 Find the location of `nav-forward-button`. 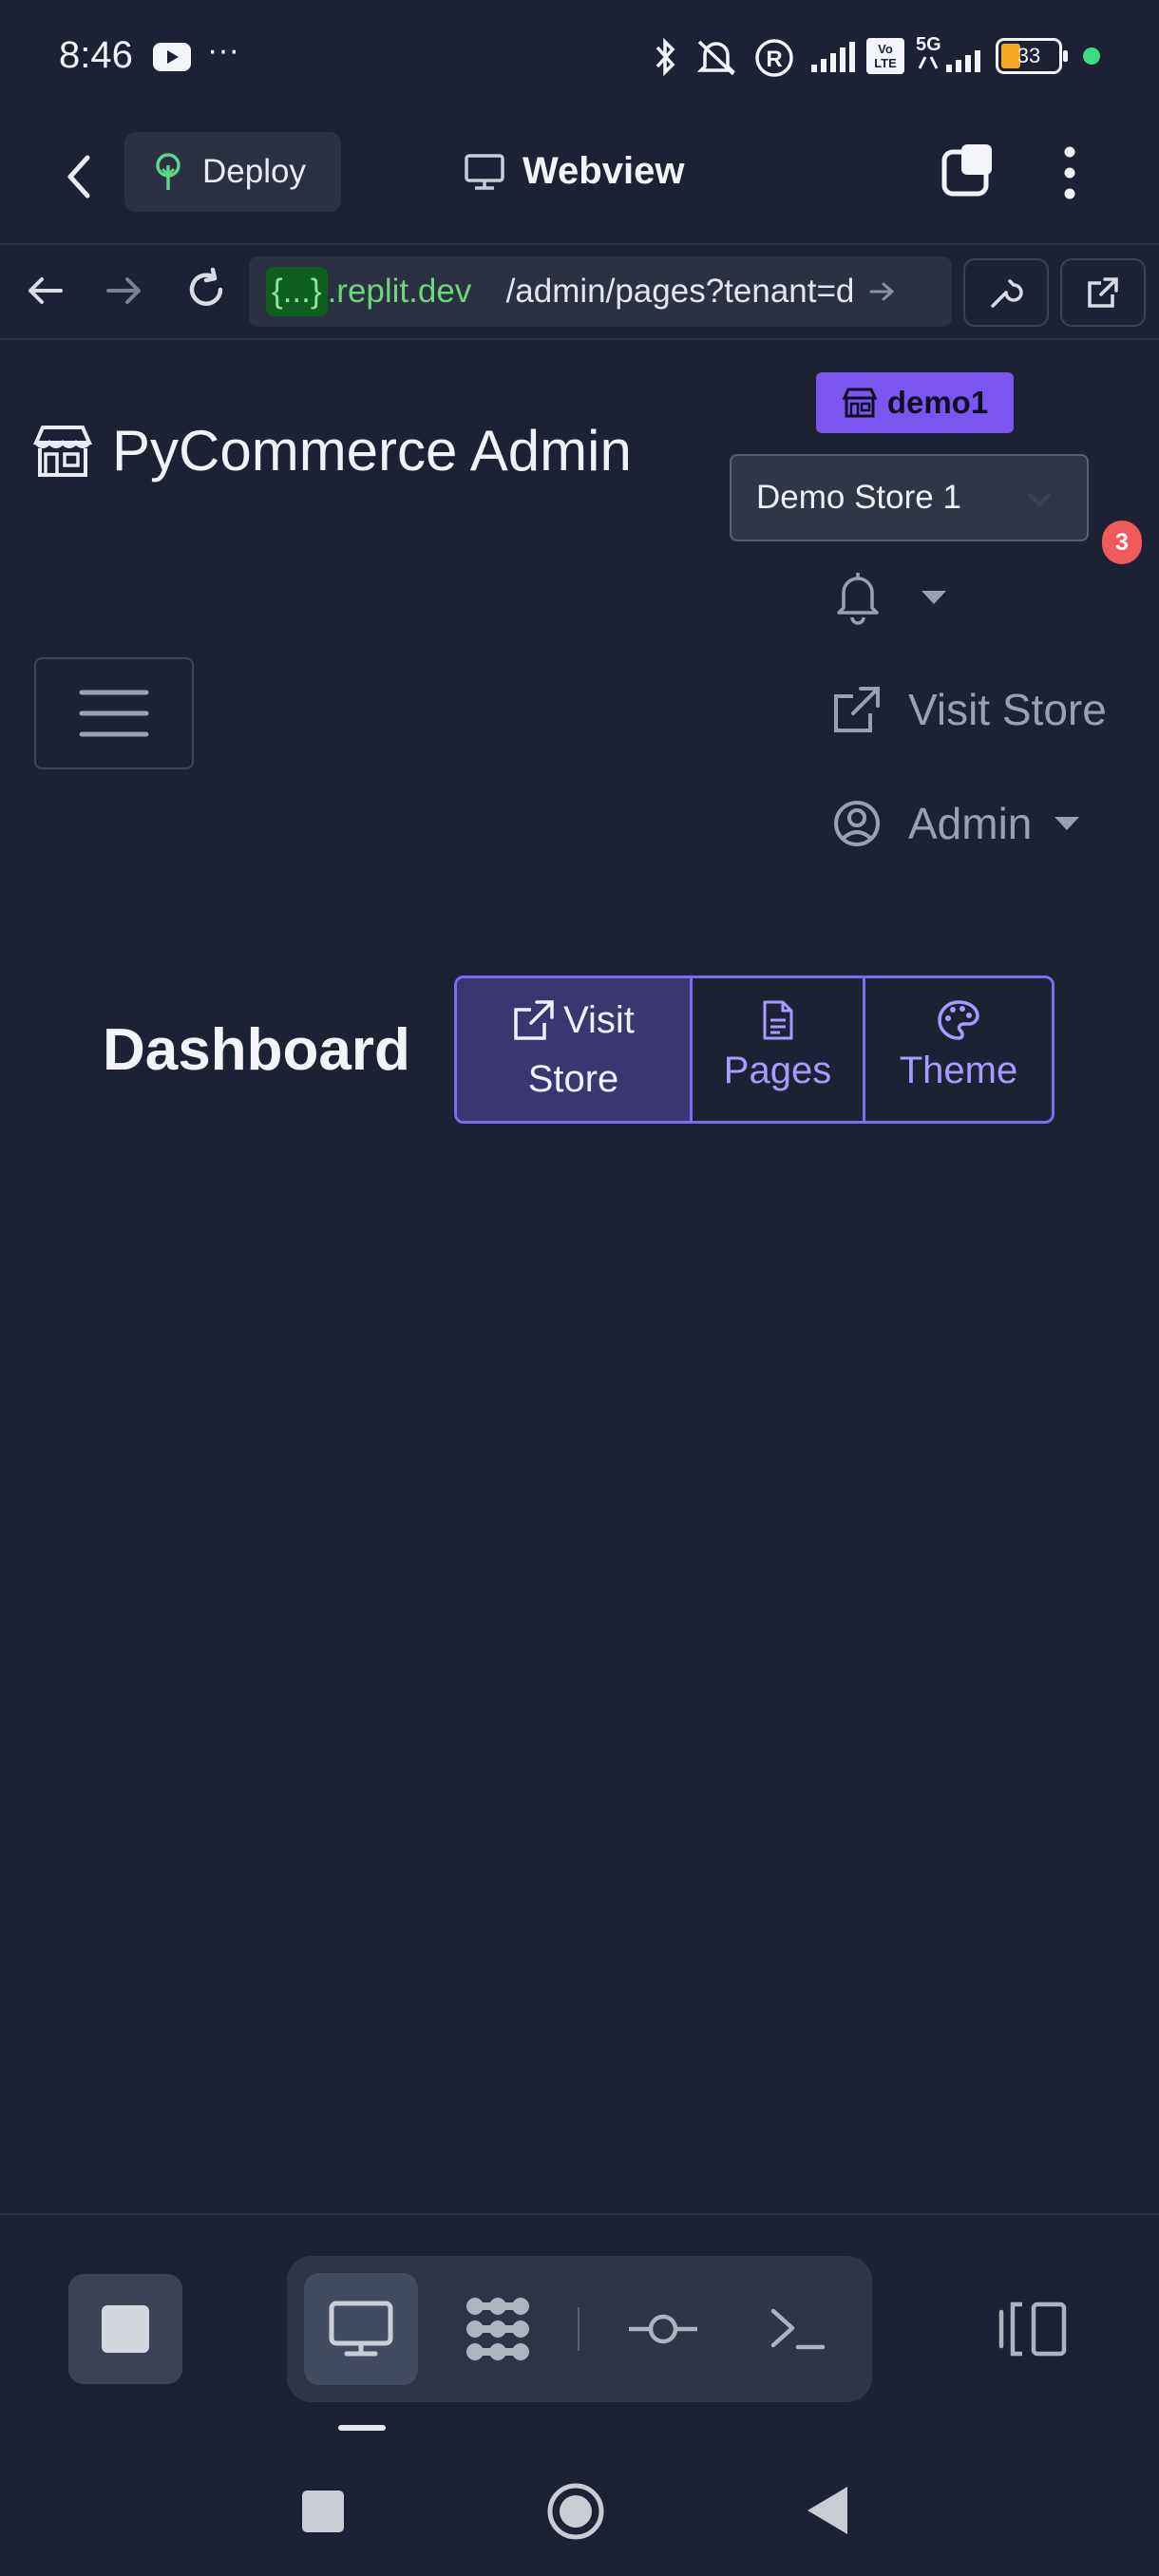

nav-forward-button is located at coordinates (123, 291).